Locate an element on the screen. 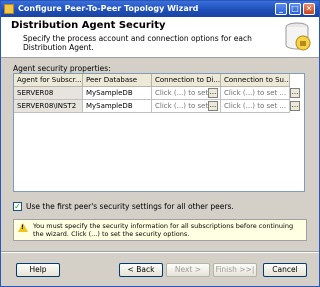 The image size is (320, 287). close-button: ✕ is located at coordinates (309, 9).